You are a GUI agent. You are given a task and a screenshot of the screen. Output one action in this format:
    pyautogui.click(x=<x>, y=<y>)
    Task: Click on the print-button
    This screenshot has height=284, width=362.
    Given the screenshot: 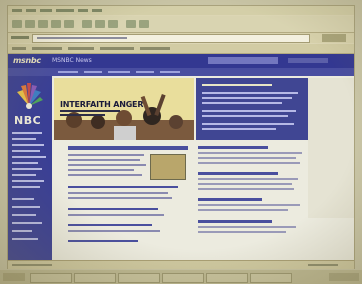 What is the action you would take?
    pyautogui.click(x=144, y=24)
    